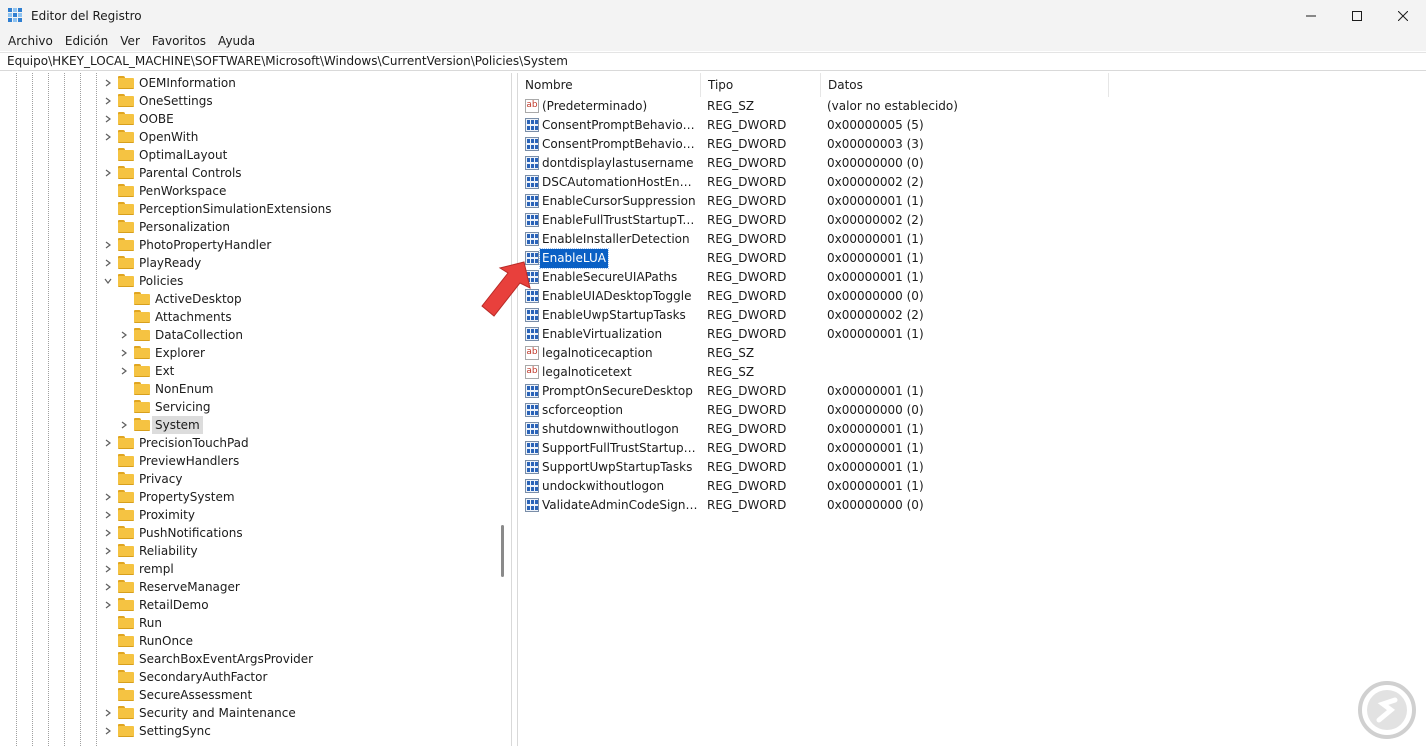 Image resolution: width=1426 pixels, height=746 pixels. I want to click on tree-item: PushNotifications, so click(247, 533).